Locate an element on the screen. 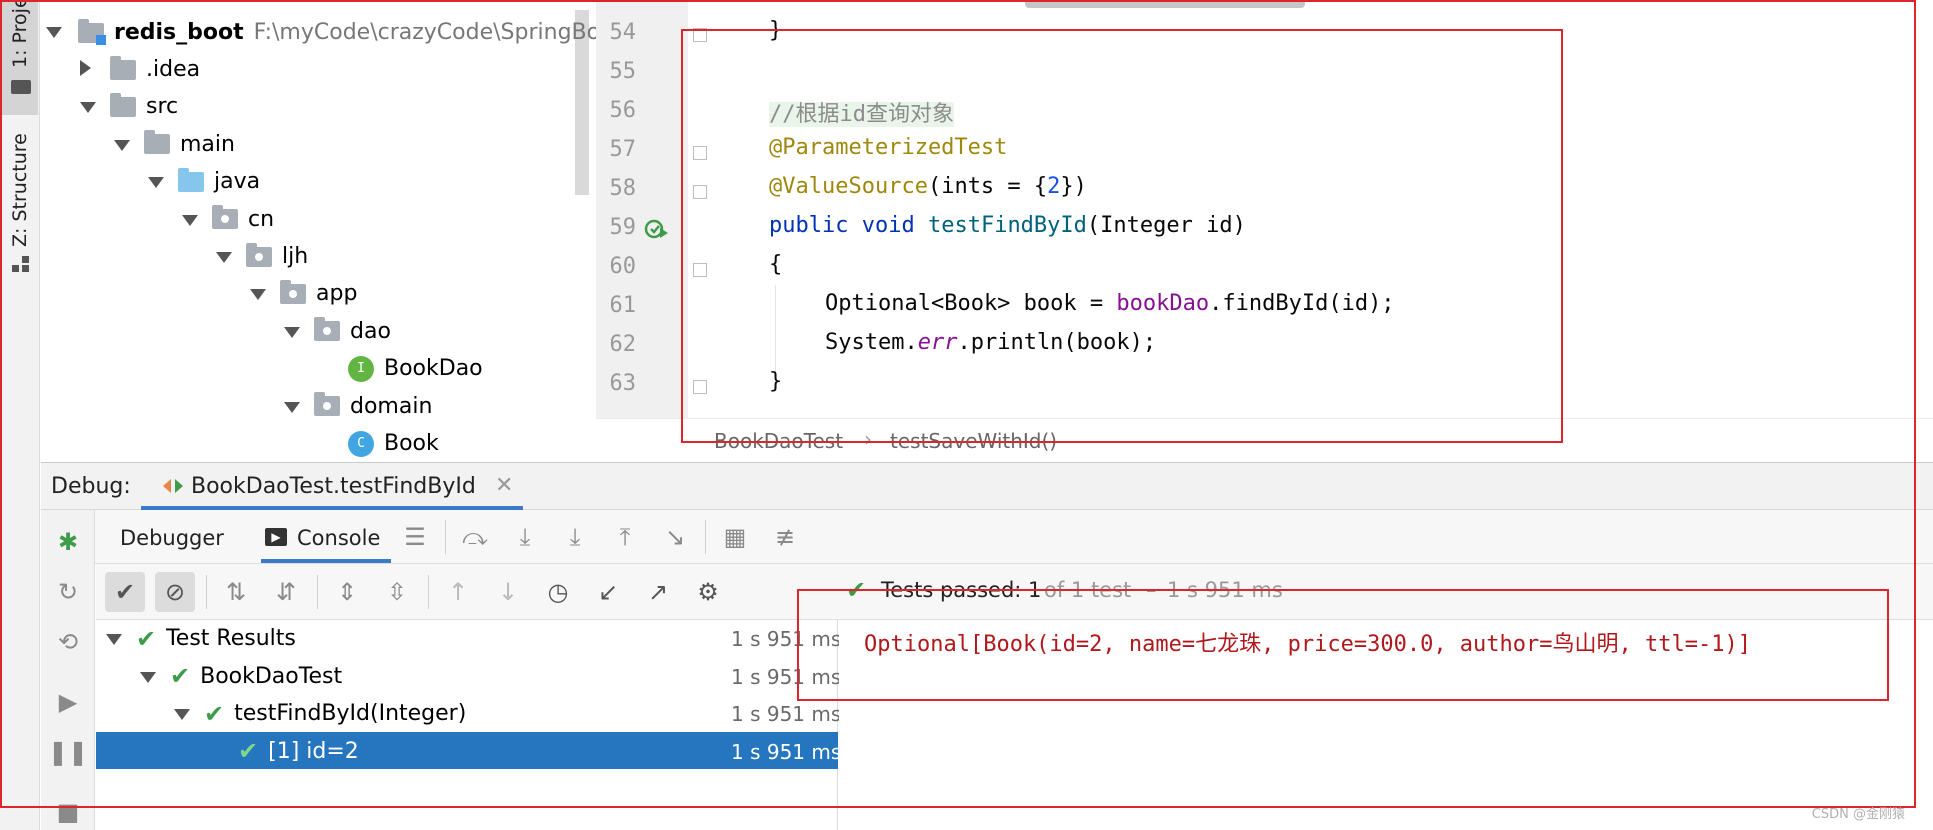 The image size is (1933, 830). watermark: CSDN @金刚猿 is located at coordinates (1858, 814).